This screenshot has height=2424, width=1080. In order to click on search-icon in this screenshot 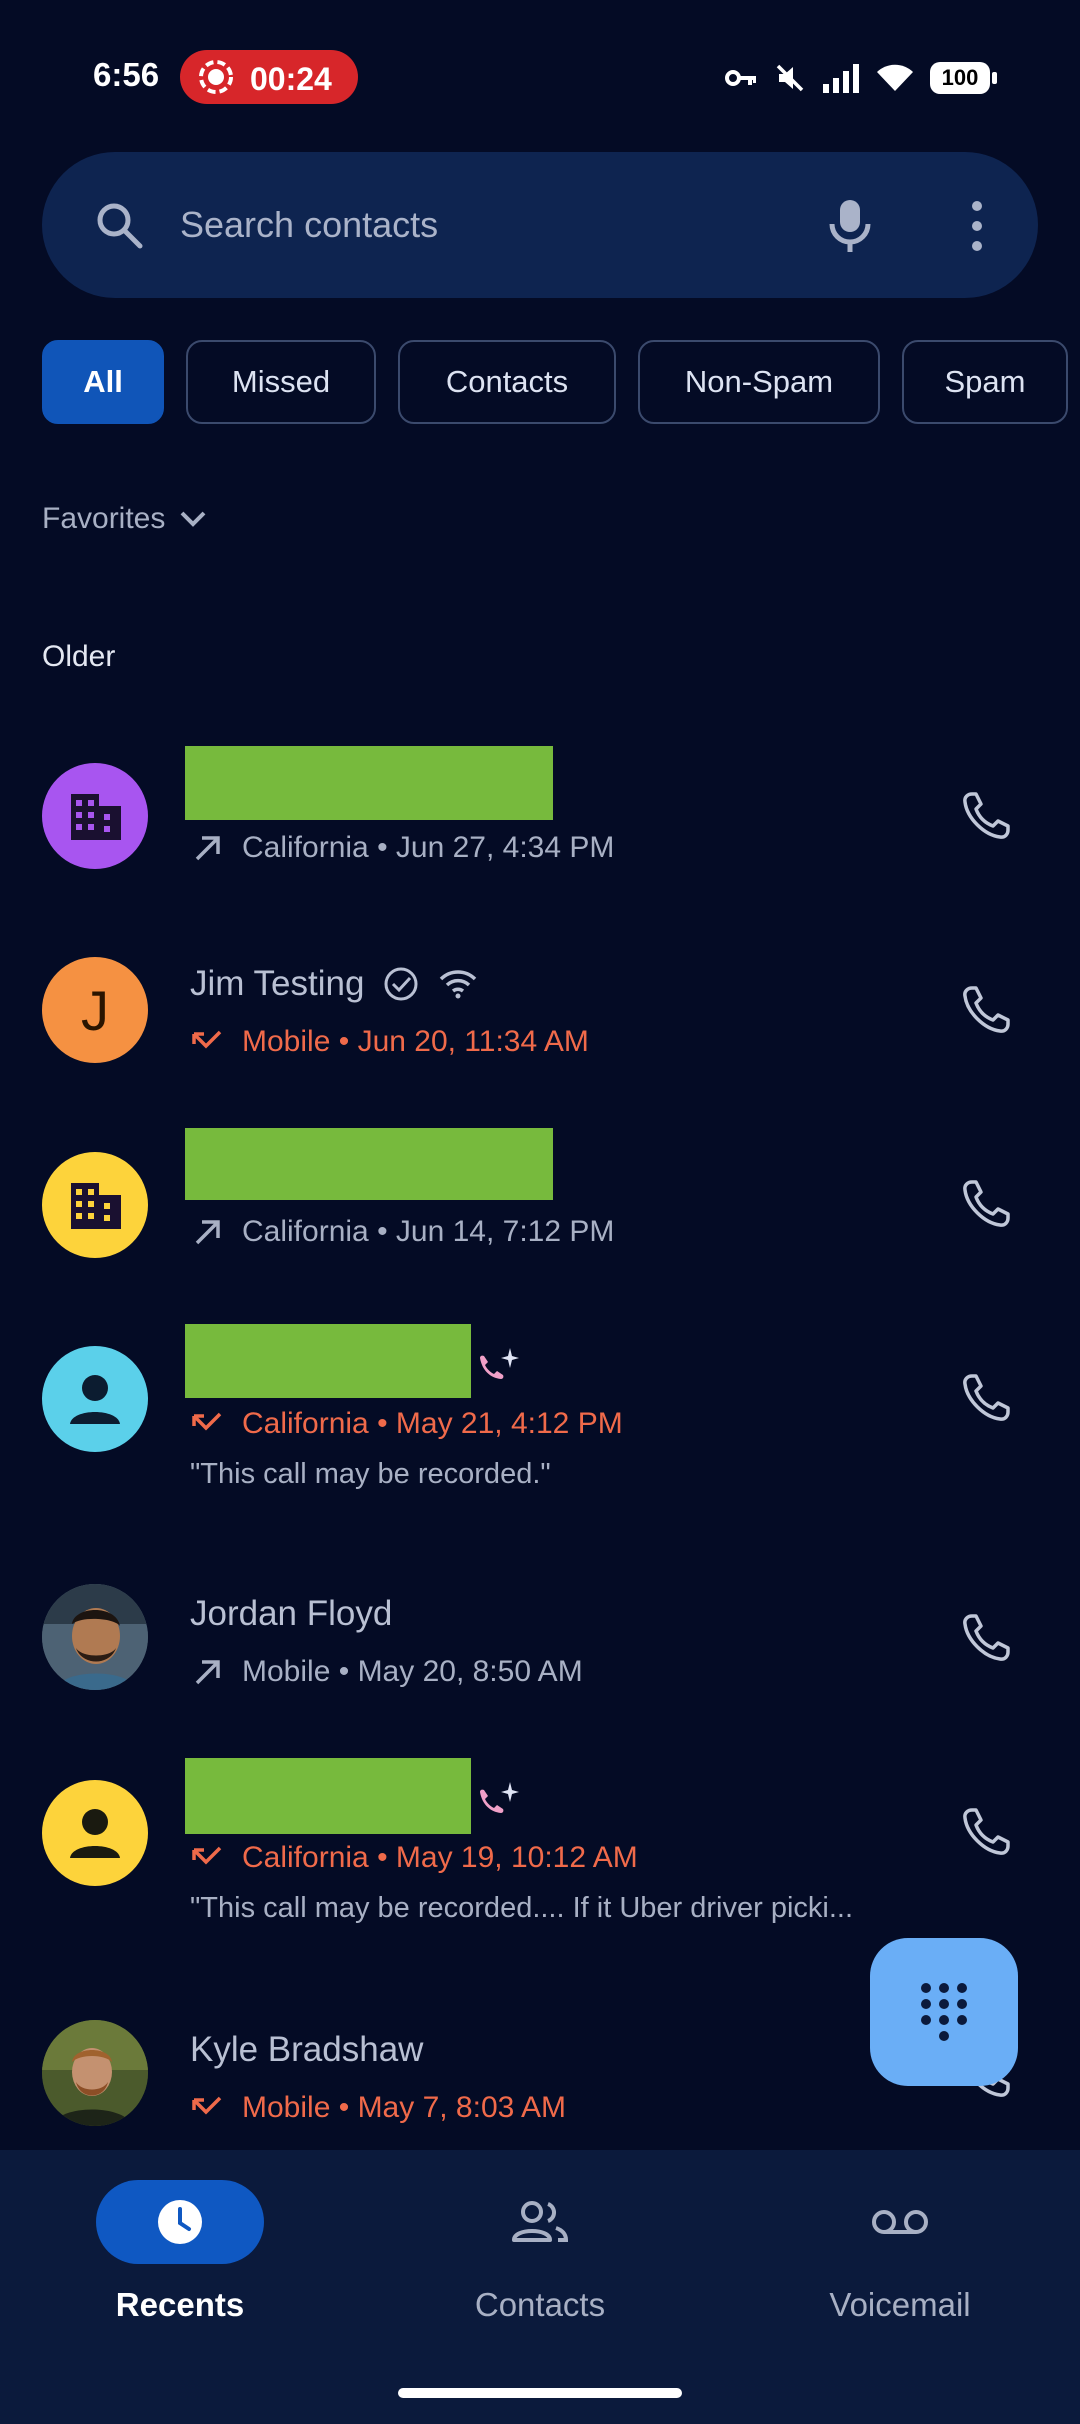, I will do `click(120, 226)`.